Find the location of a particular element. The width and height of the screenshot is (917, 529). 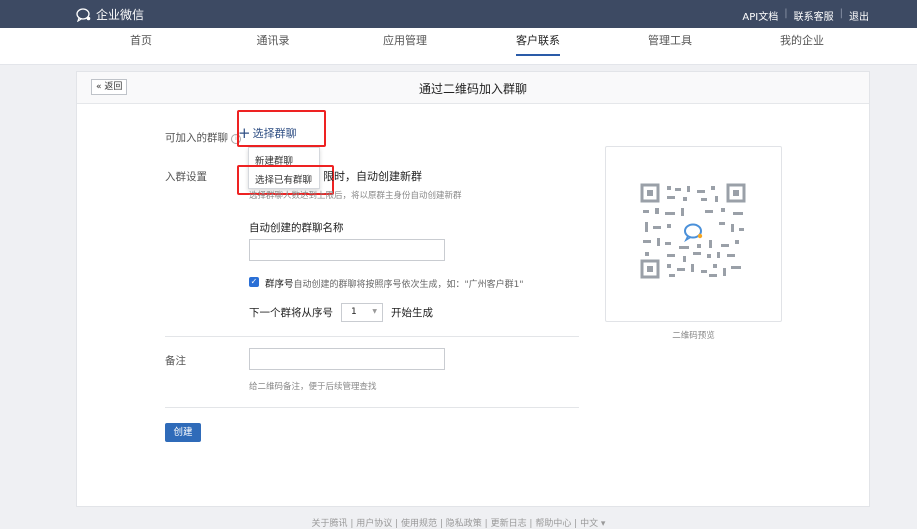

group-label-wrap: 可加入的群聊 i is located at coordinates (203, 137).